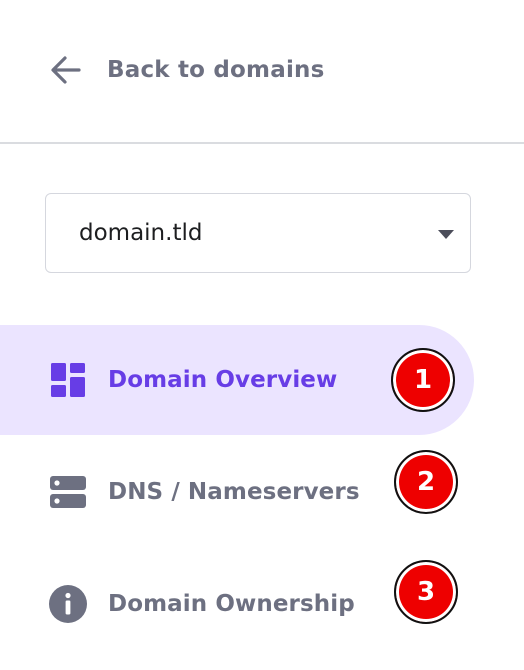  I want to click on back-to-domains-link: Back to domains, so click(186, 70).